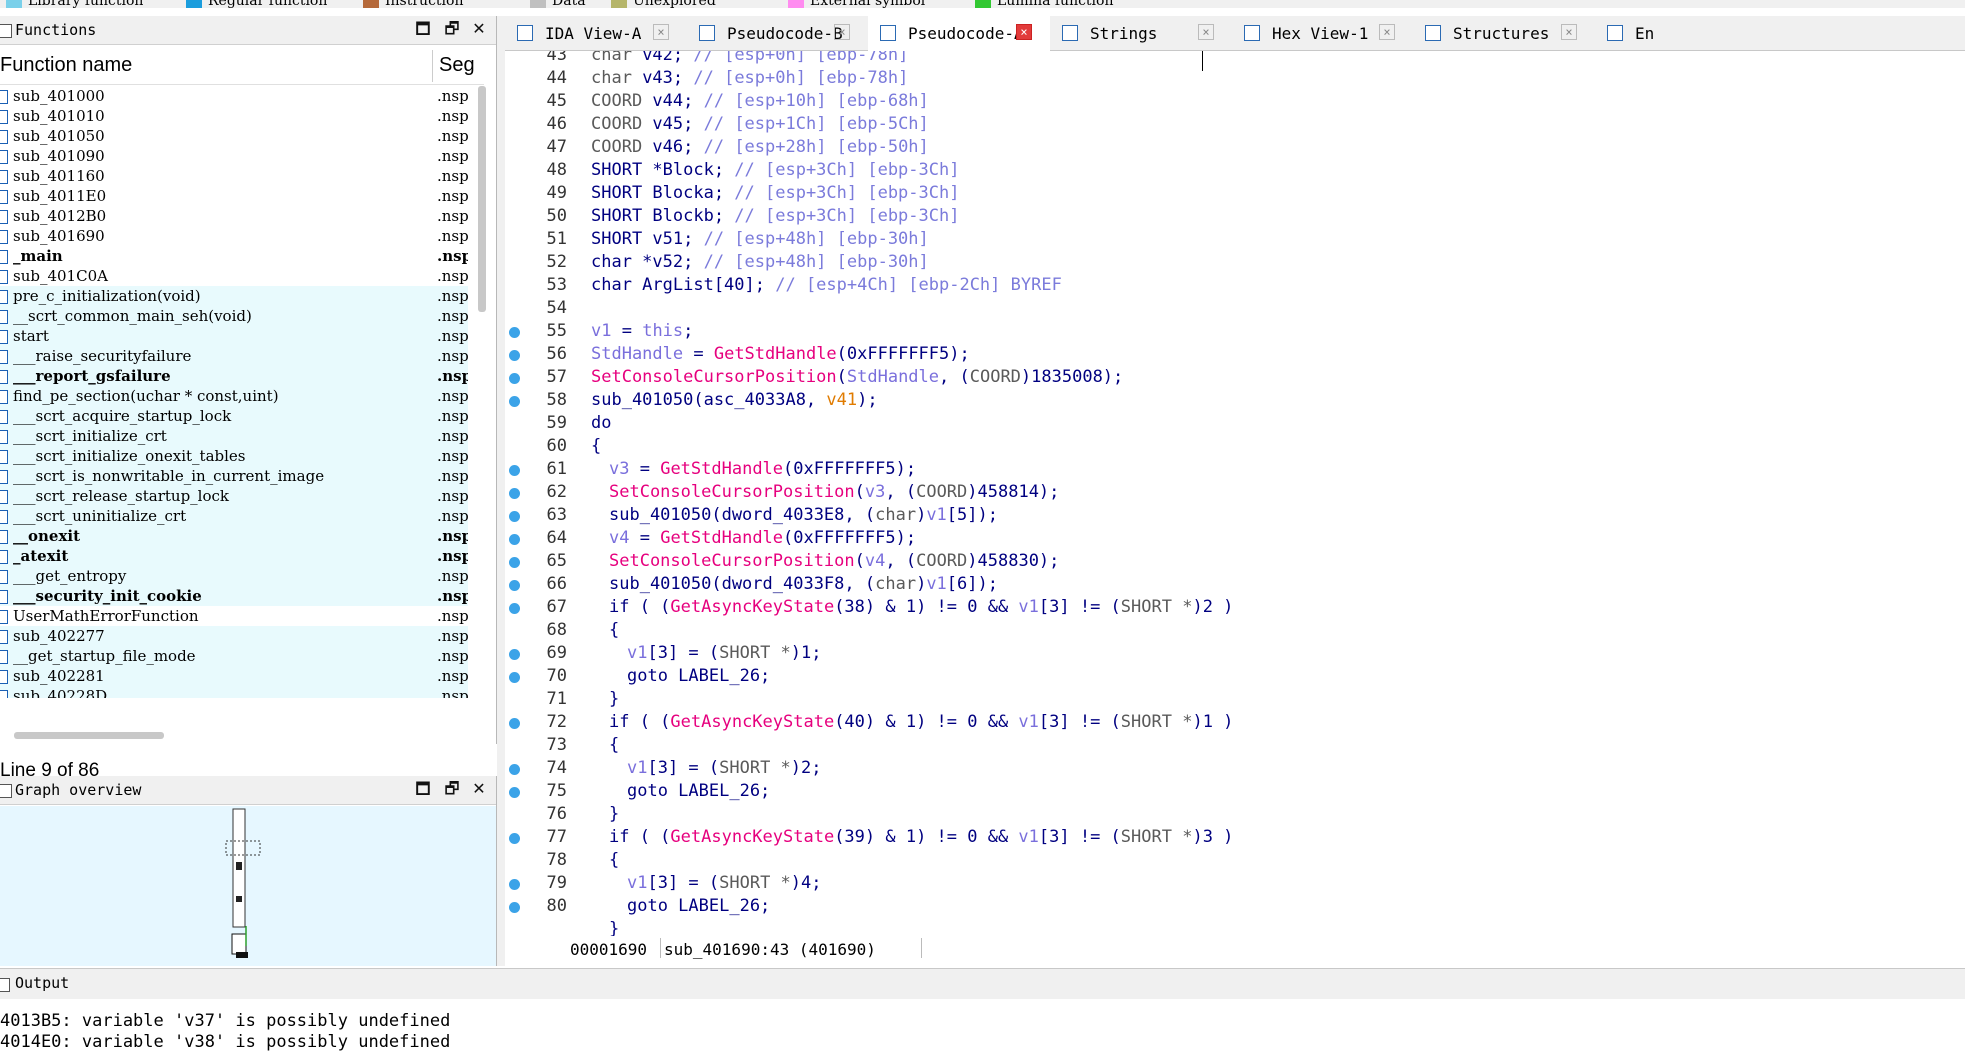  I want to click on code-line: 56 StdHandle = GetStdHandle(0xFFFFFFF5);, so click(1235, 355).